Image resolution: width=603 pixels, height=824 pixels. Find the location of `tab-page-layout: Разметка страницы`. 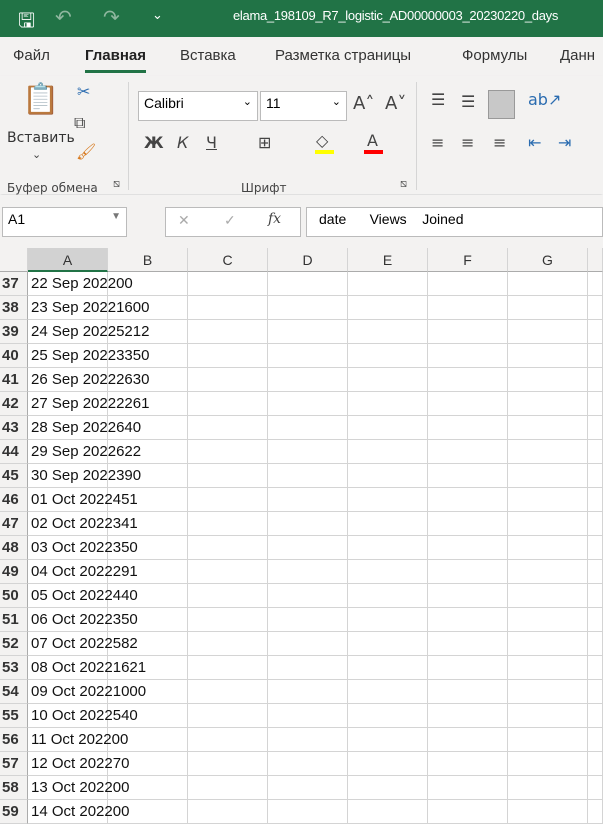

tab-page-layout: Разметка страницы is located at coordinates (343, 55).